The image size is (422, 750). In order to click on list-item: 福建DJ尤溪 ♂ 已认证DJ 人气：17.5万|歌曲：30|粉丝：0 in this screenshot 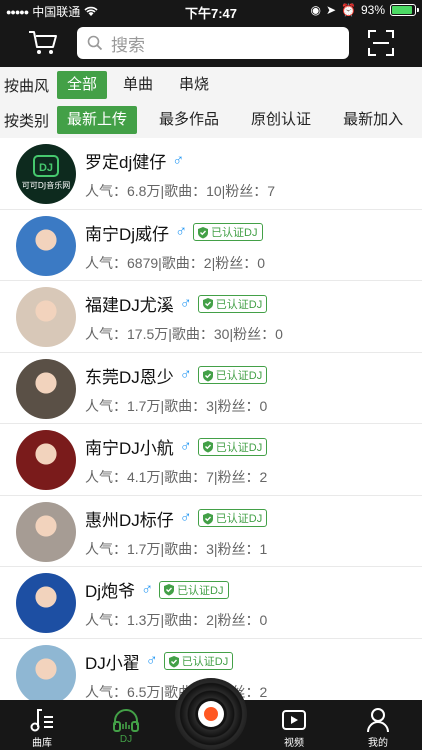, I will do `click(211, 317)`.